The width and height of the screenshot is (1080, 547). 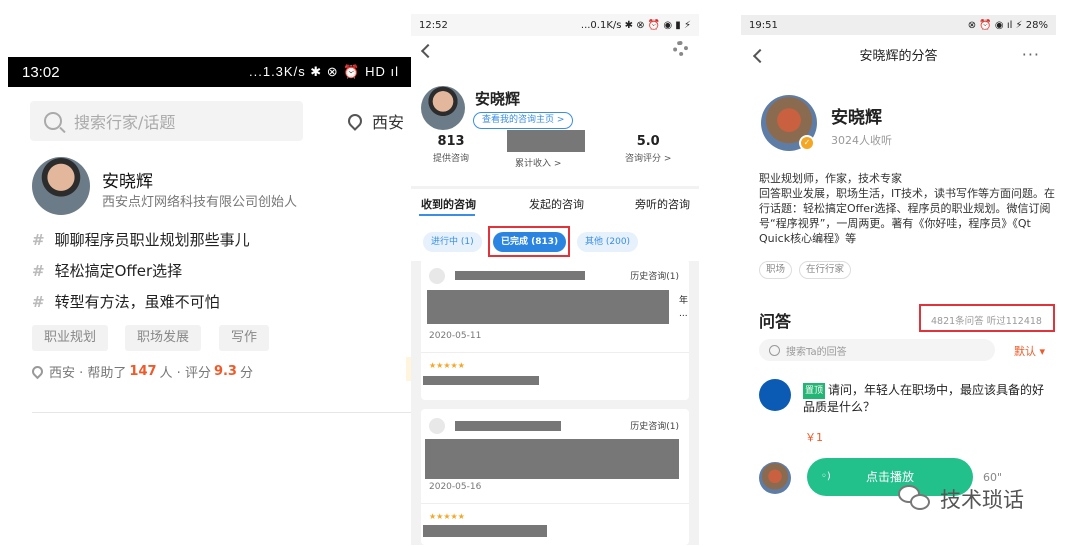 What do you see at coordinates (814, 391) in the screenshot?
I see `pinned-badge: 置顶` at bounding box center [814, 391].